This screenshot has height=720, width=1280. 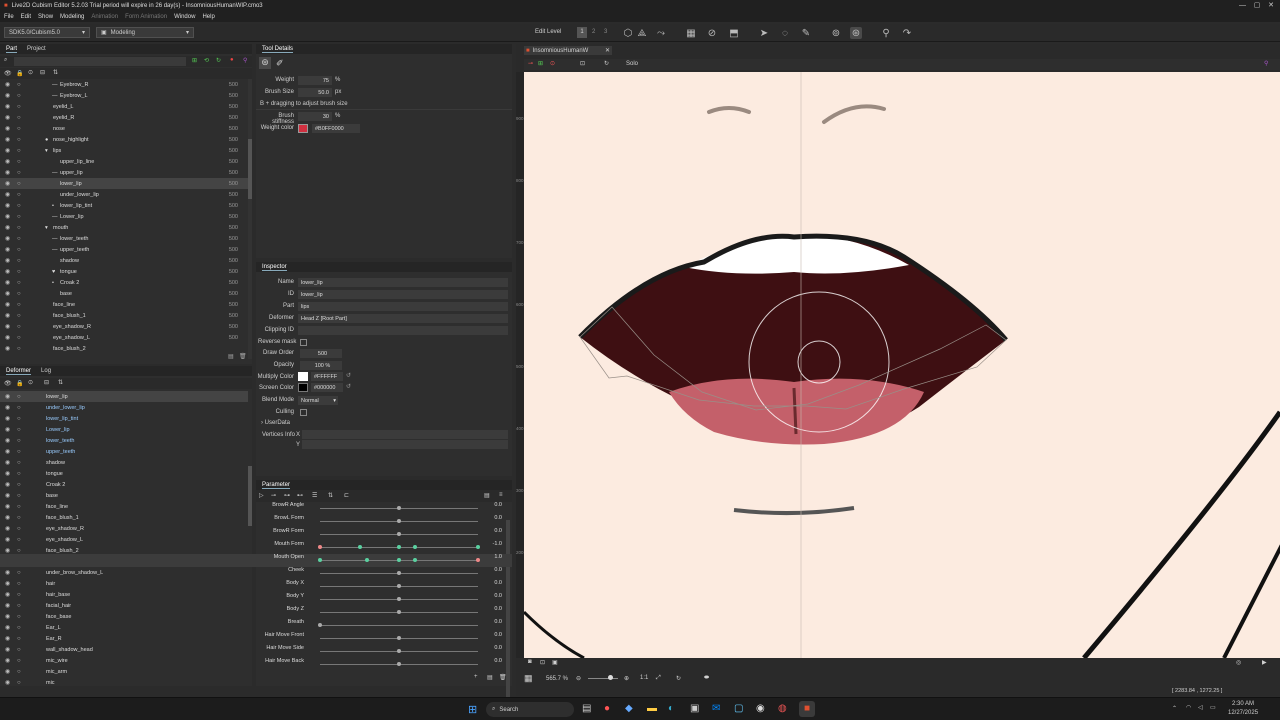 I want to click on multiply-color-swatch, so click(x=303, y=376).